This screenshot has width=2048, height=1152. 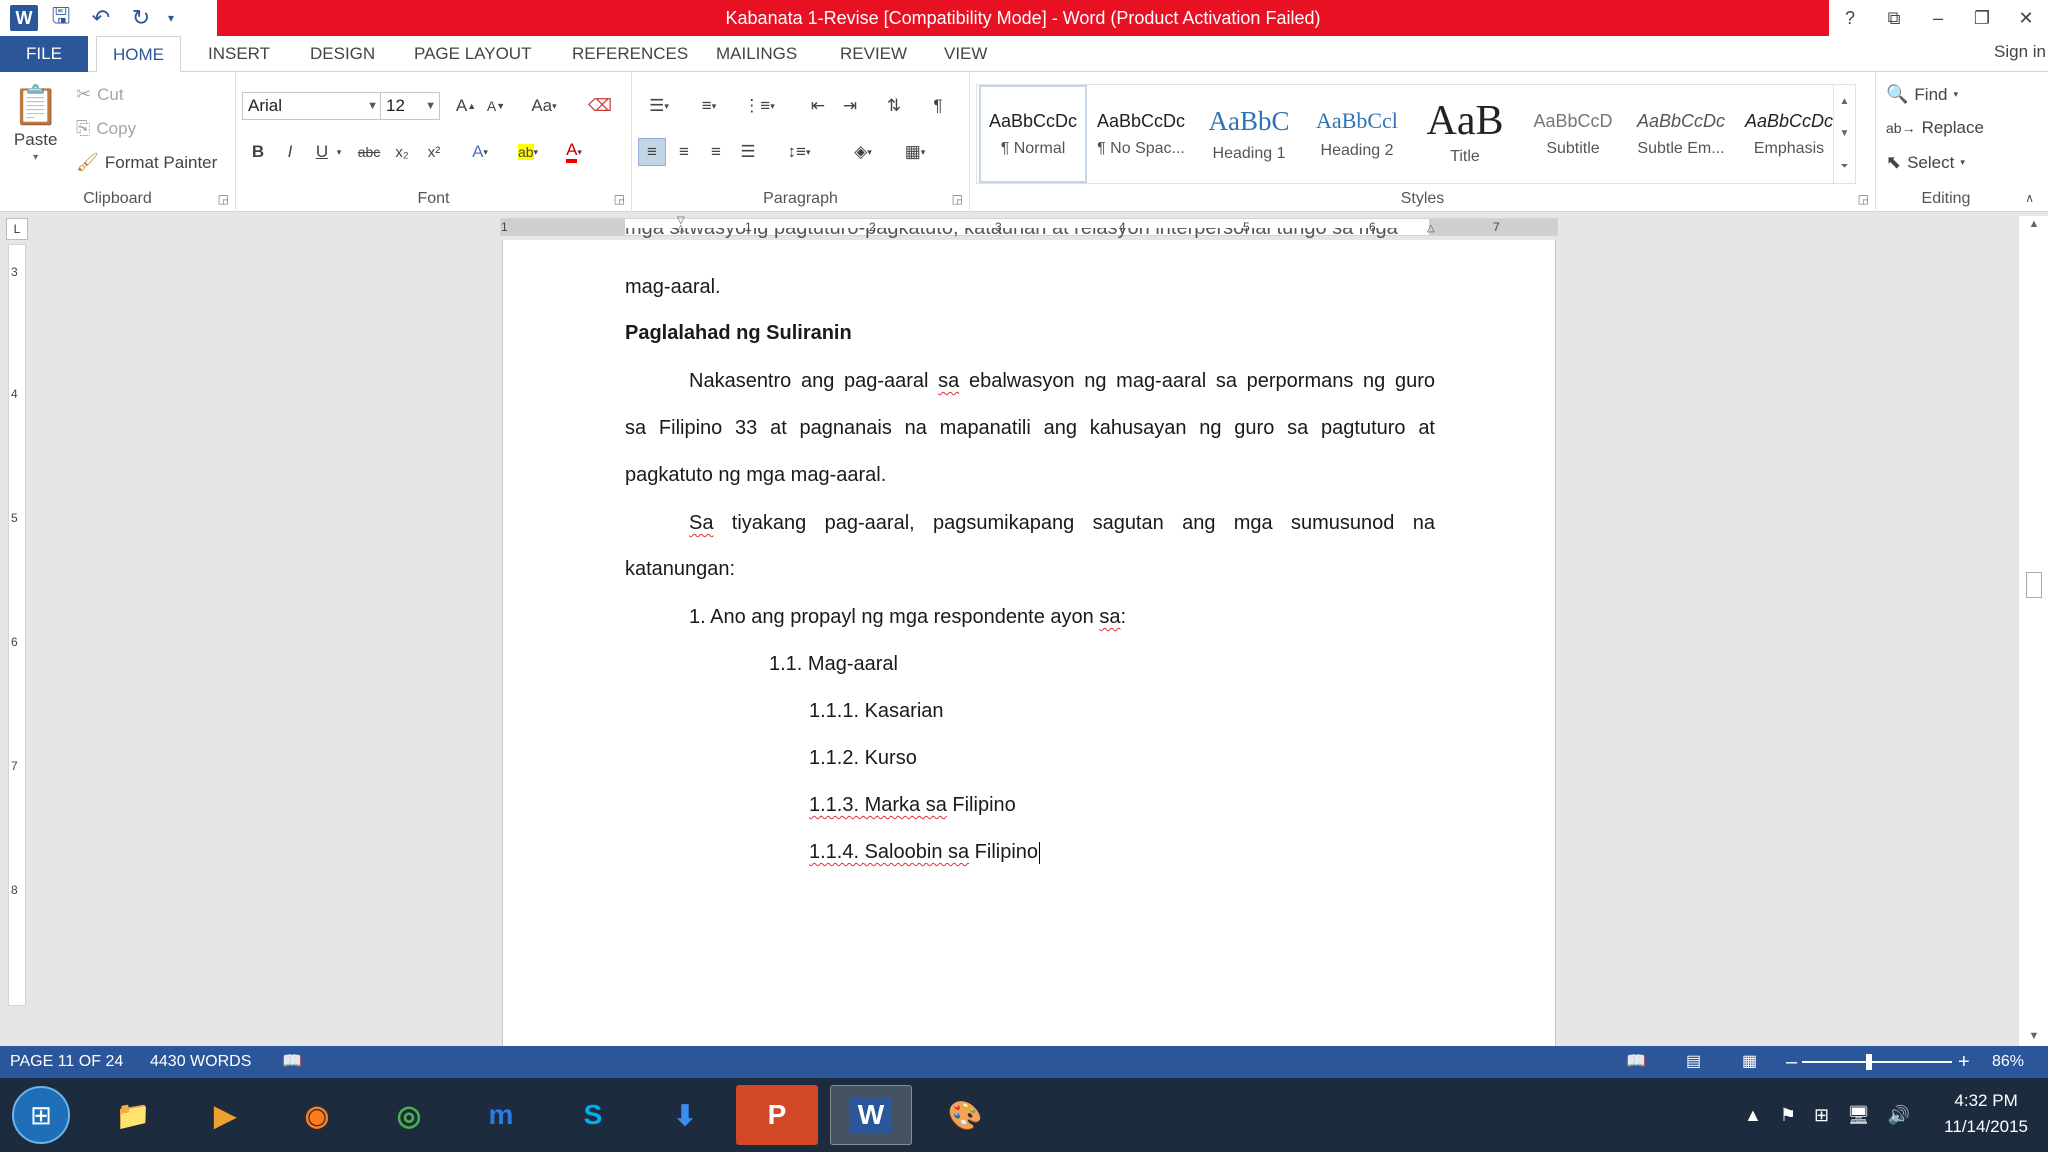 I want to click on multilevel-list-icon: ⋮≡ ▾, so click(x=759, y=106).